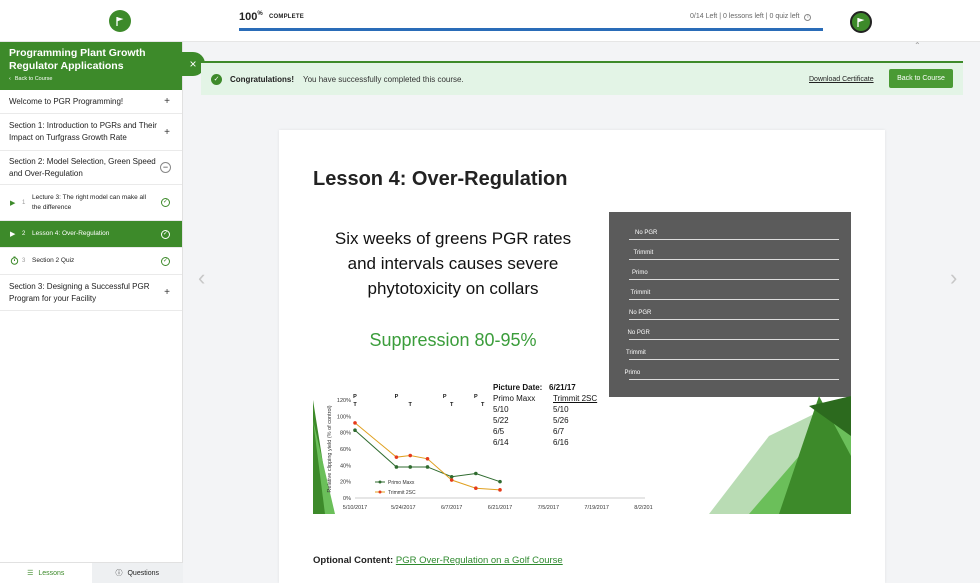 The width and height of the screenshot is (980, 583). What do you see at coordinates (403, 508) in the screenshot?
I see `x-tick-label: 5/24/2017` at bounding box center [403, 508].